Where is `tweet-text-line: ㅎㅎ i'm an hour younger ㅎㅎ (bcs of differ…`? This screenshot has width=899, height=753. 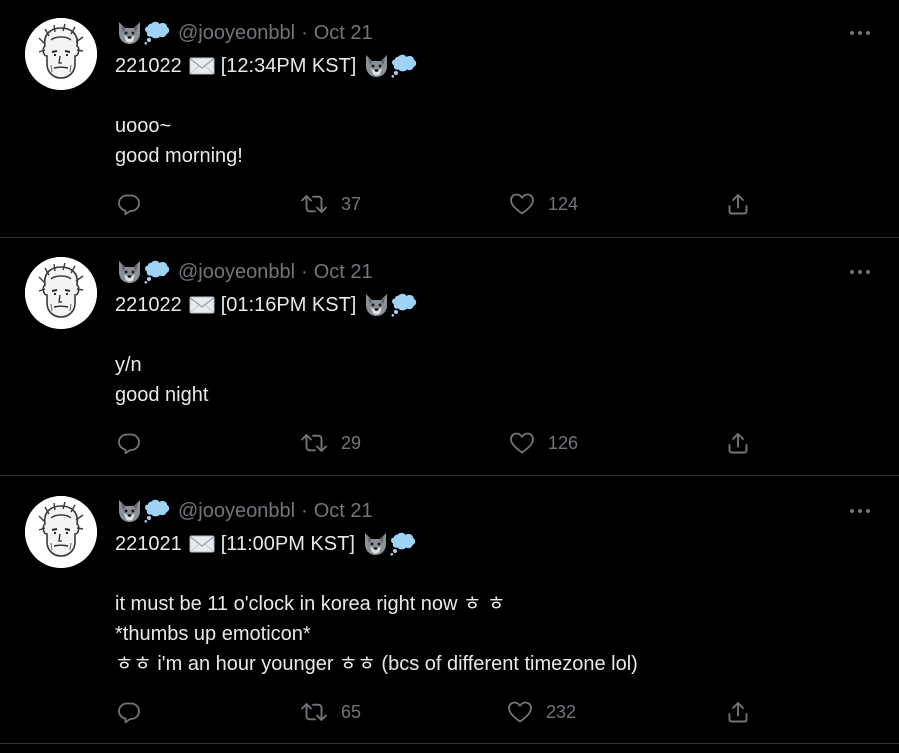
tweet-text-line: ㅎㅎ i'm an hour younger ㅎㅎ (bcs of differ… is located at coordinates (376, 664).